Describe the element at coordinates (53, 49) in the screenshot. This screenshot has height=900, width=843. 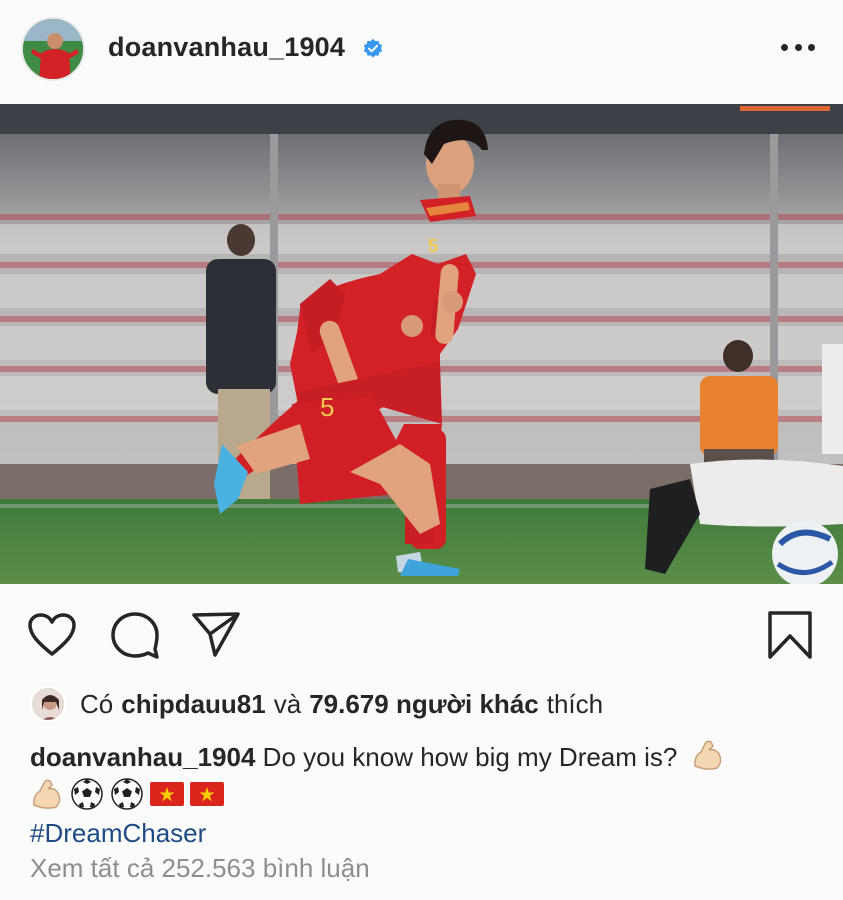
I see `avatar` at that location.